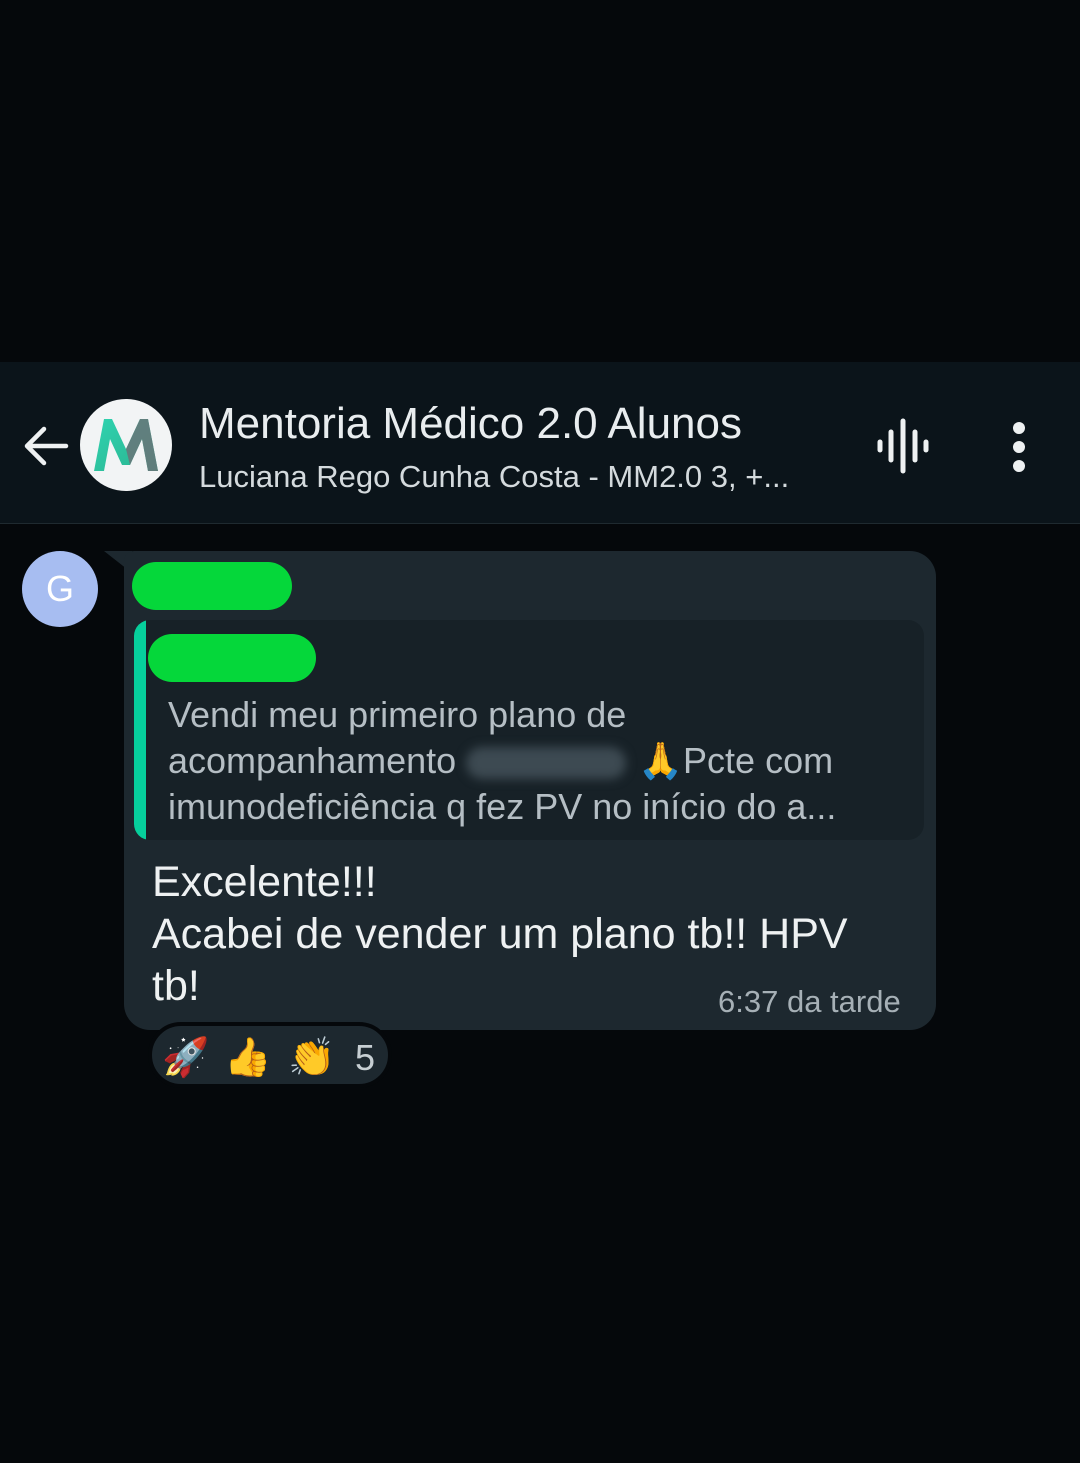 The image size is (1080, 1463). Describe the element at coordinates (546, 763) in the screenshot. I see `blurred-mention` at that location.